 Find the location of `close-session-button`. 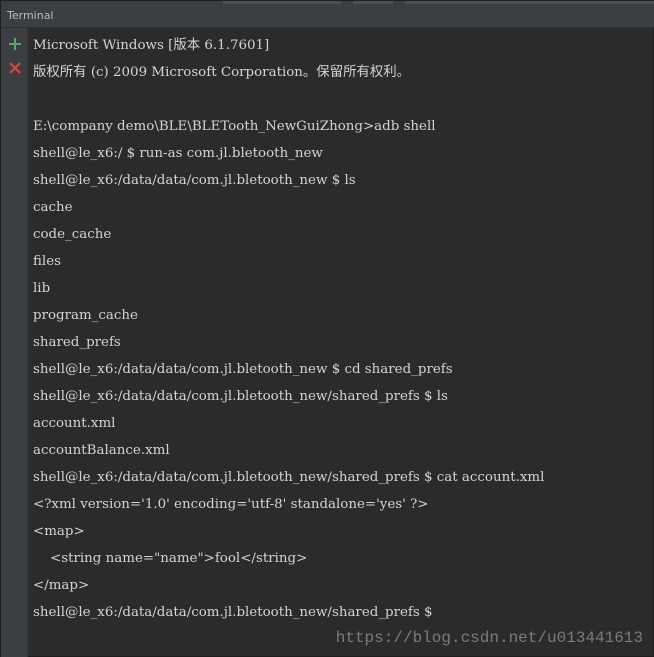

close-session-button is located at coordinates (15, 68).